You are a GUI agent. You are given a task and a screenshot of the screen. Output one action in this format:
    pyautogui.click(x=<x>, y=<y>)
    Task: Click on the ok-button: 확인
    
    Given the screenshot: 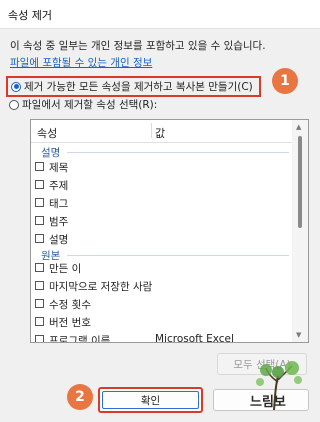 What is the action you would take?
    pyautogui.click(x=150, y=400)
    